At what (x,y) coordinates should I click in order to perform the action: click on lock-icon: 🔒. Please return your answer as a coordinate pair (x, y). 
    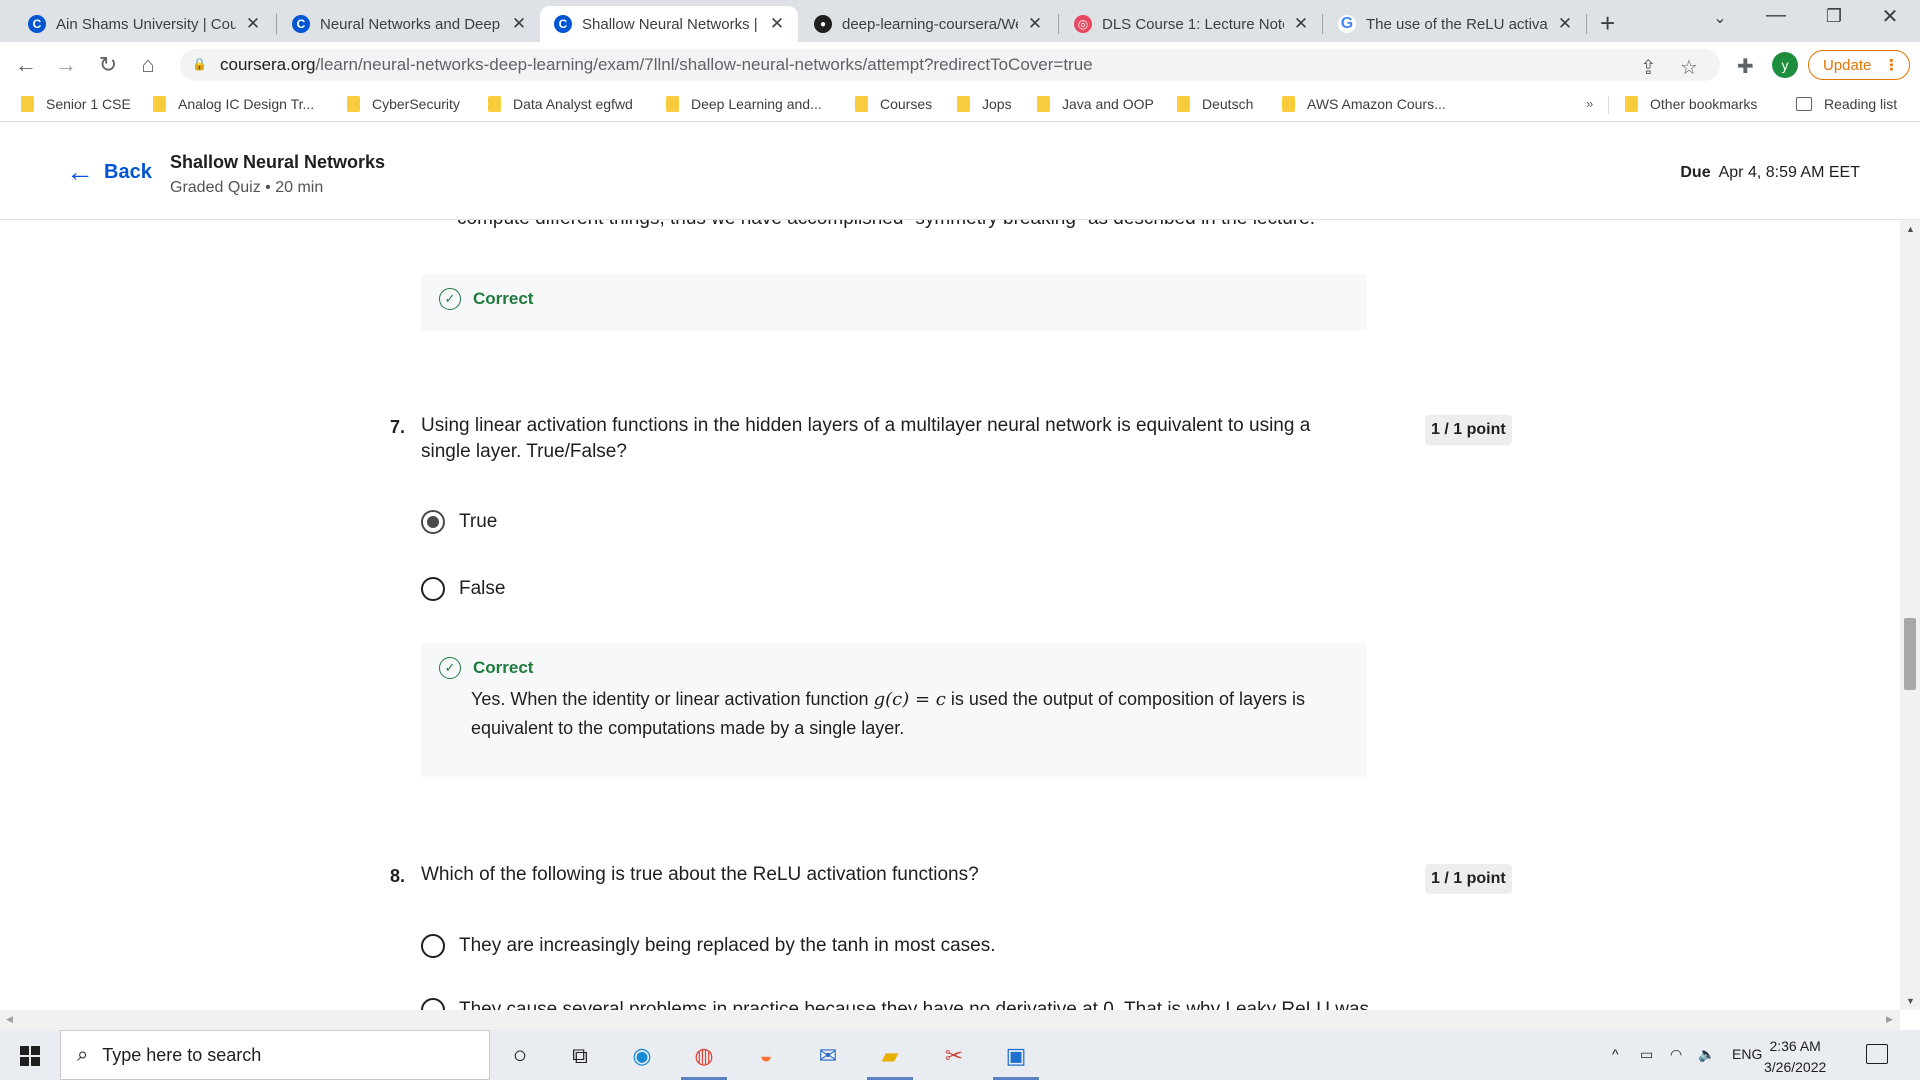
    Looking at the image, I should click on (199, 64).